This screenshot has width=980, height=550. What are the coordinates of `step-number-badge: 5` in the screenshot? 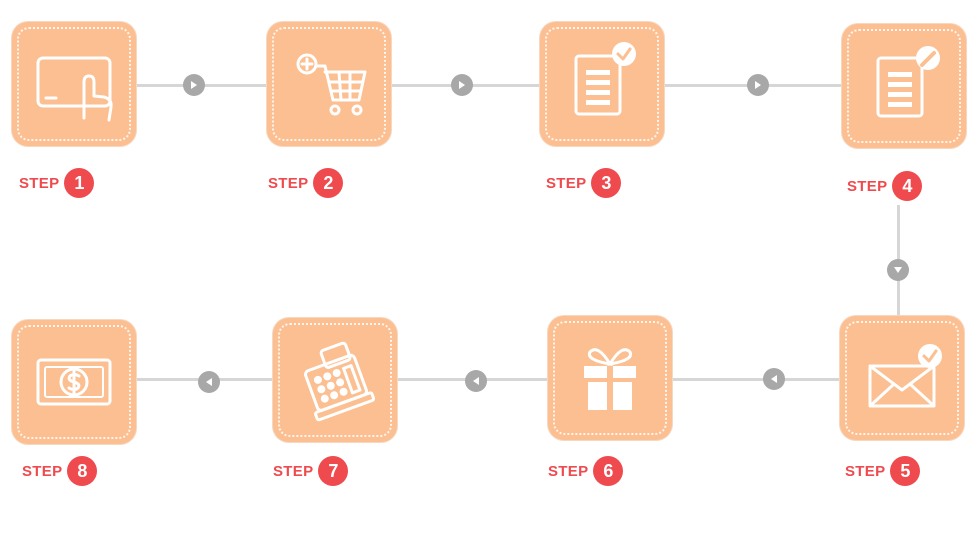 It's located at (905, 471).